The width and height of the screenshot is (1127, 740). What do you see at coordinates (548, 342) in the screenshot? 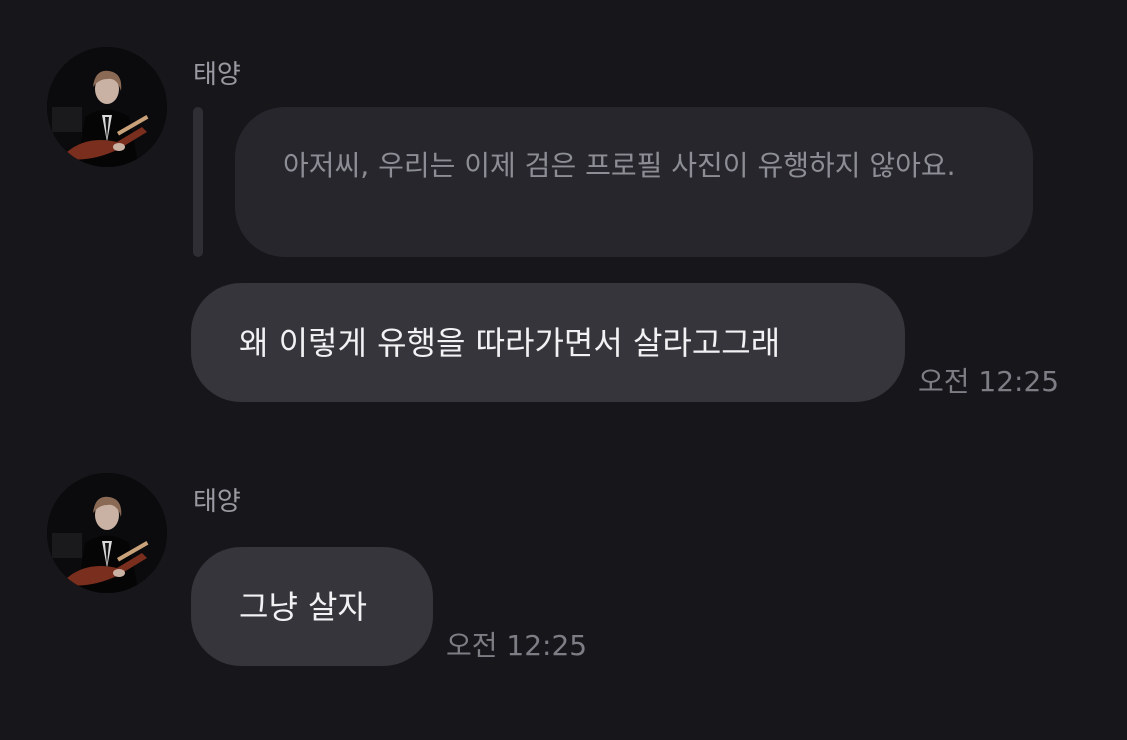
I see `message-bubble: 왜 이렇게 유행을 따라가면서 살라고그래` at bounding box center [548, 342].